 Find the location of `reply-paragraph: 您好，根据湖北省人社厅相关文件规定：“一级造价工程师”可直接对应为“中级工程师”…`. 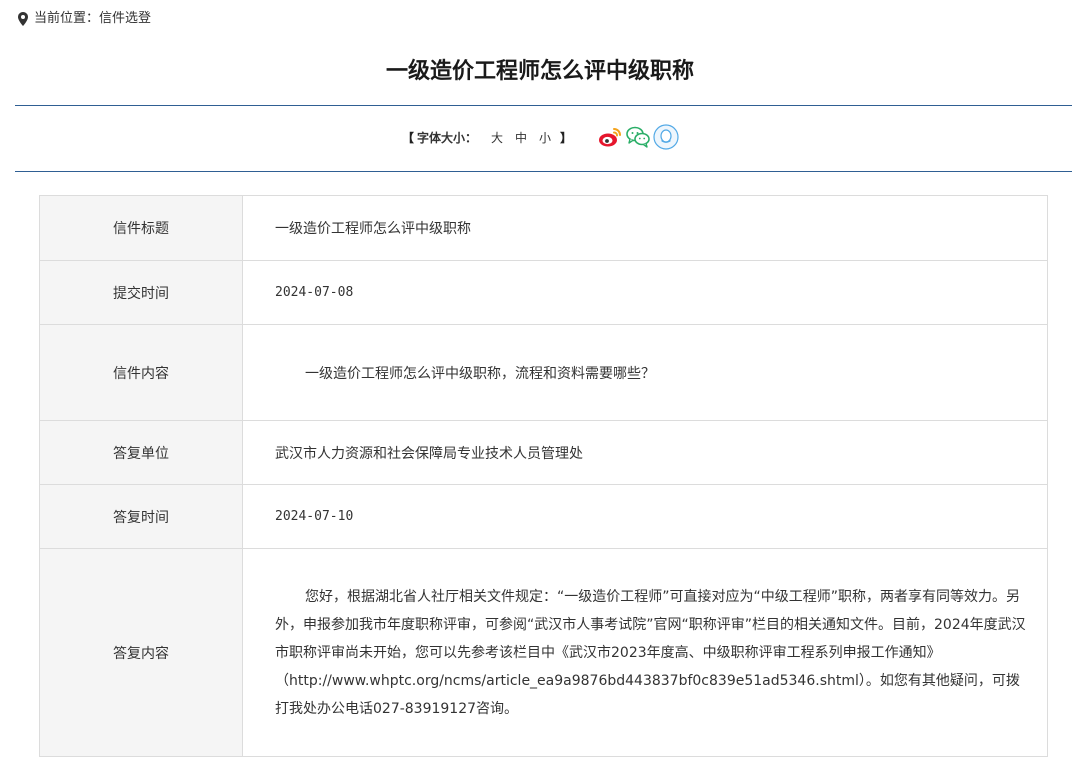

reply-paragraph: 您好，根据湖北省人社厅相关文件规定：“一级造价工程师”可直接对应为“中级工程师”… is located at coordinates (650, 652).